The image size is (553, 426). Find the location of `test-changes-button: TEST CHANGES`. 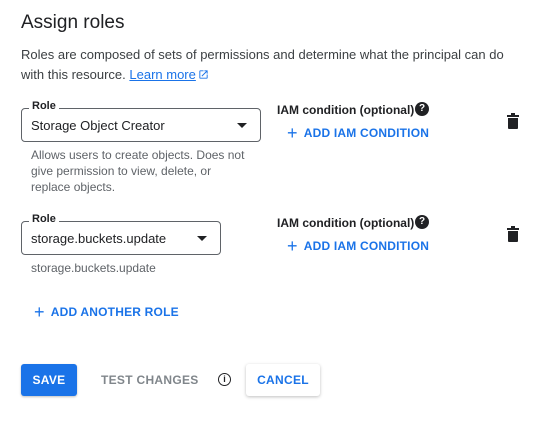

test-changes-button: TEST CHANGES is located at coordinates (150, 380).